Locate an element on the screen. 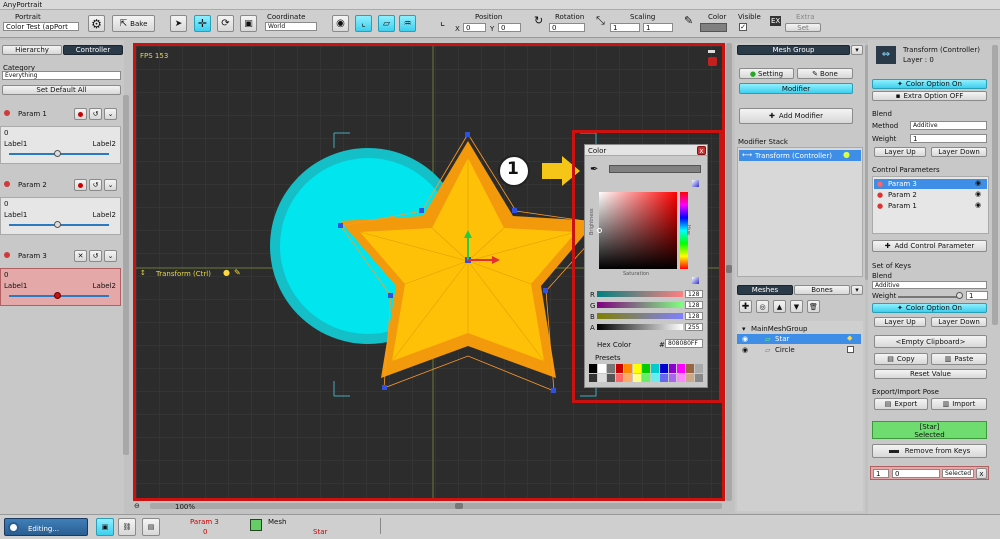  setting-button: ● Setting is located at coordinates (766, 73).